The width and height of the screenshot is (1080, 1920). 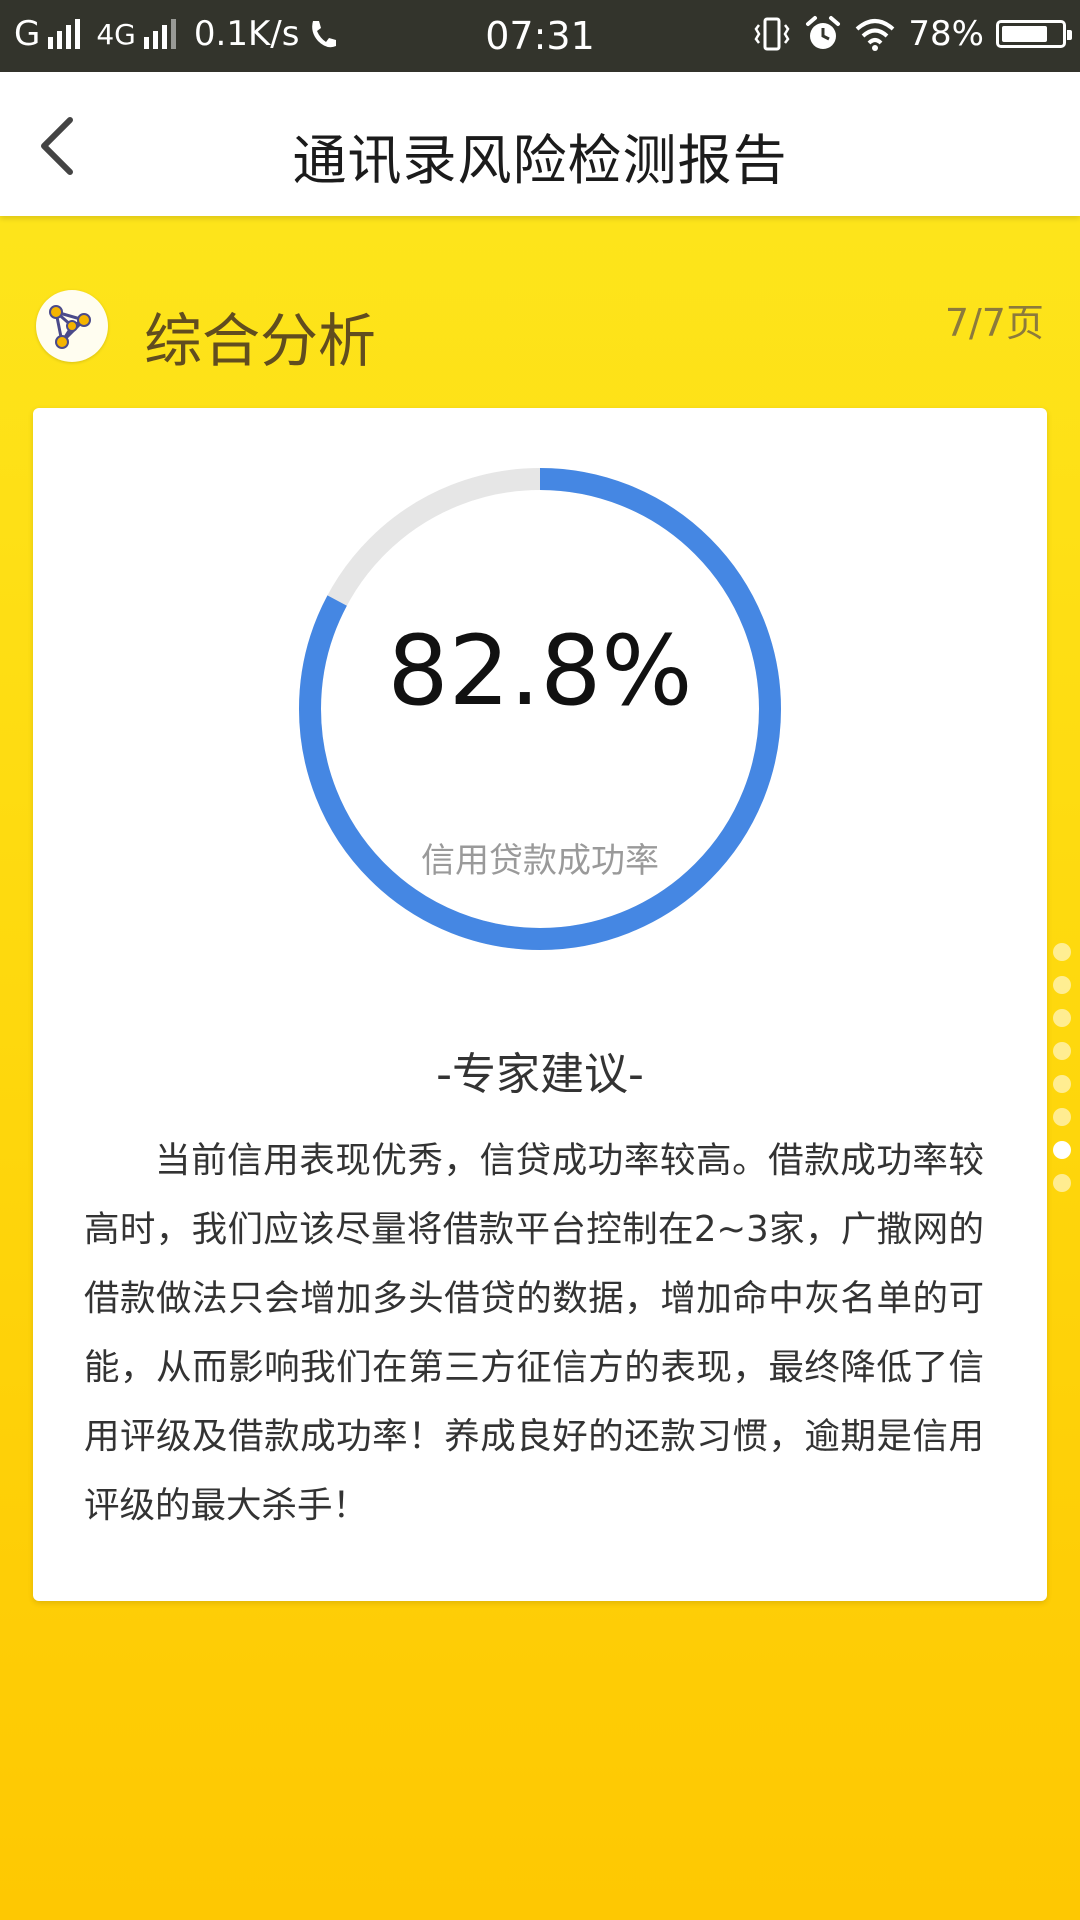 I want to click on advice-title: -专家建议-, so click(x=540, y=1074).